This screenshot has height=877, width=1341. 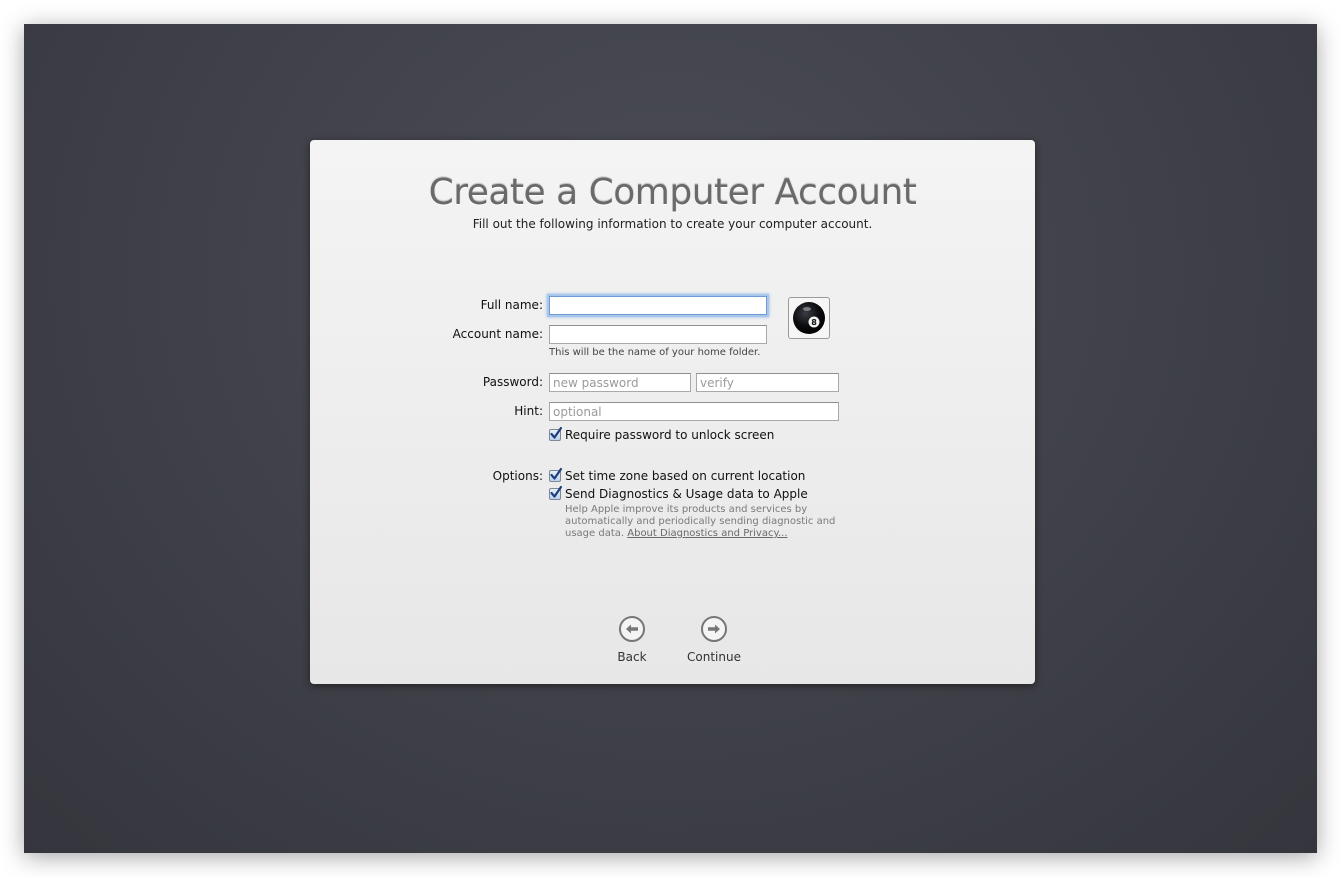 I want to click on back-button: Back, so click(x=632, y=639).